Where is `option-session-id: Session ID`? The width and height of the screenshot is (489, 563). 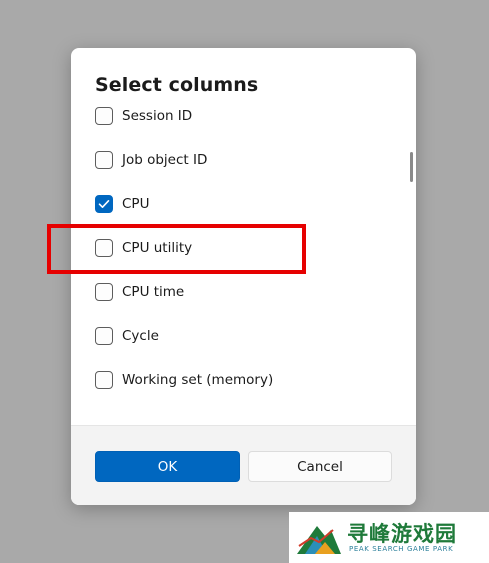
option-session-id: Session ID is located at coordinates (143, 116).